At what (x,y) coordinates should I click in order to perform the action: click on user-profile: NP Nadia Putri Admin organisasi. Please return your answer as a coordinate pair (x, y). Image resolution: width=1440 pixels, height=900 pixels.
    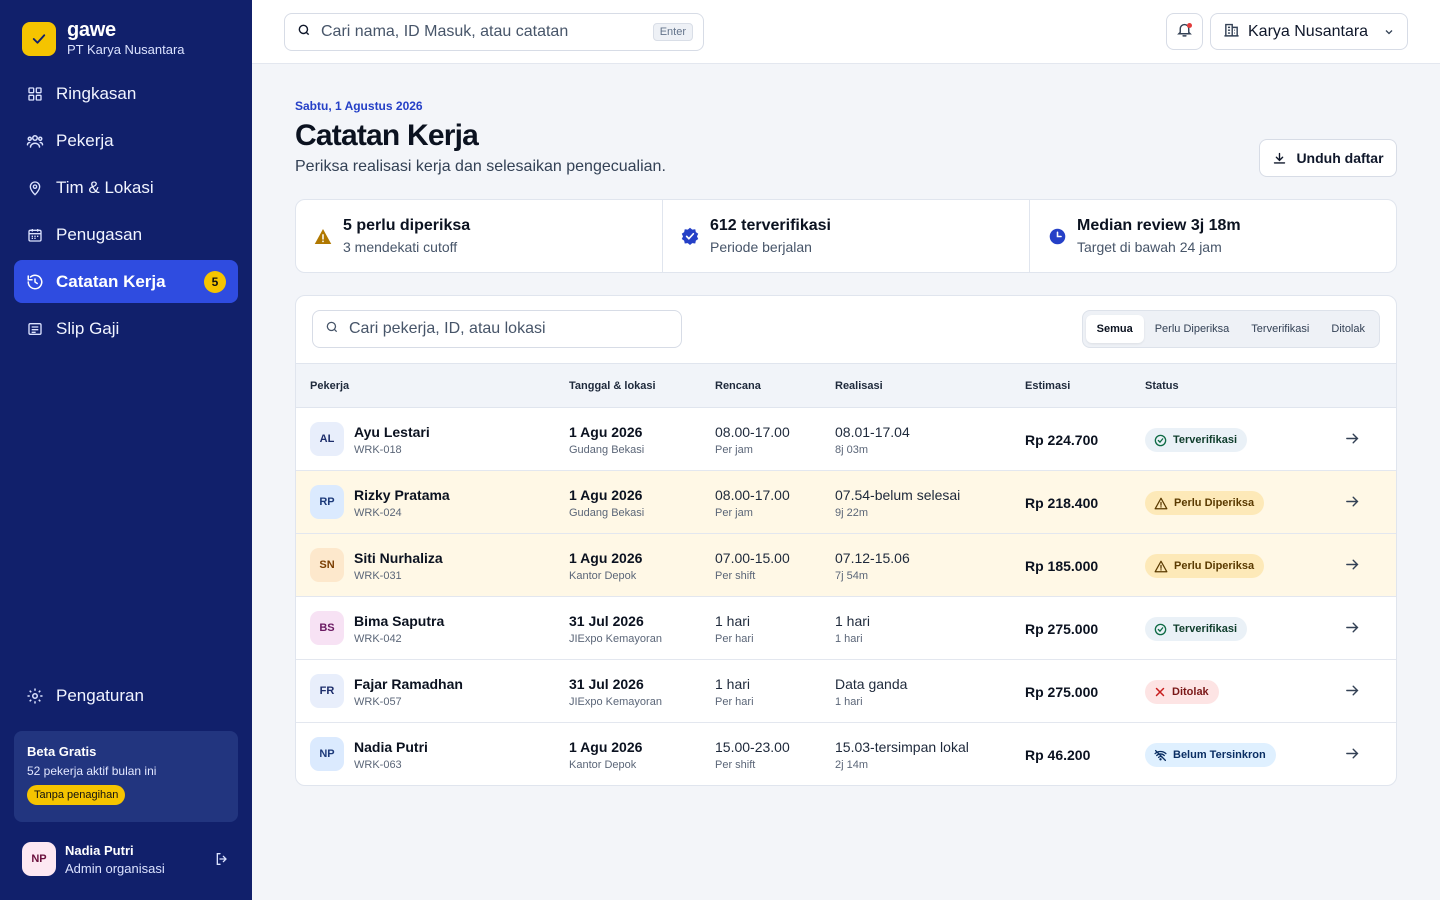
    Looking at the image, I should click on (130, 859).